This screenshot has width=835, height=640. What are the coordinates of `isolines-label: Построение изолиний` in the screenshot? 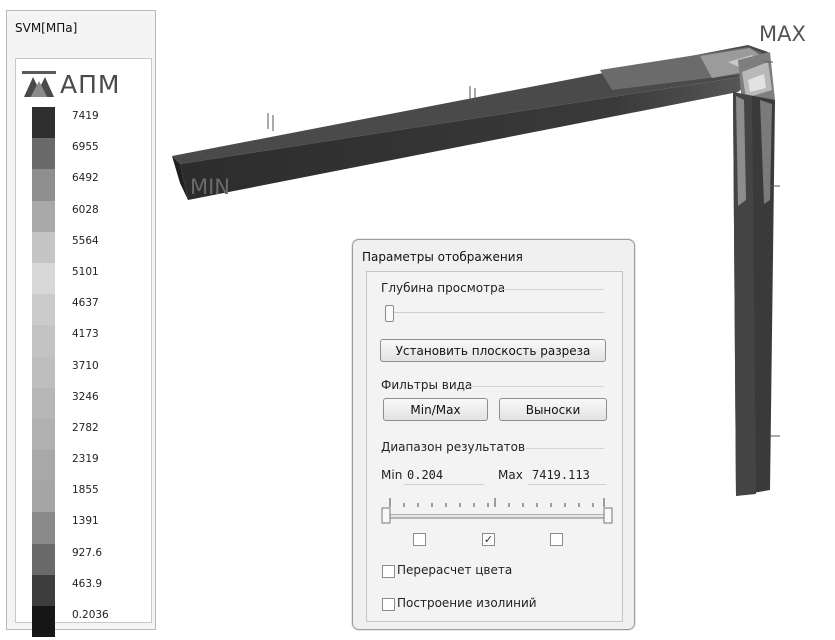 It's located at (467, 603).